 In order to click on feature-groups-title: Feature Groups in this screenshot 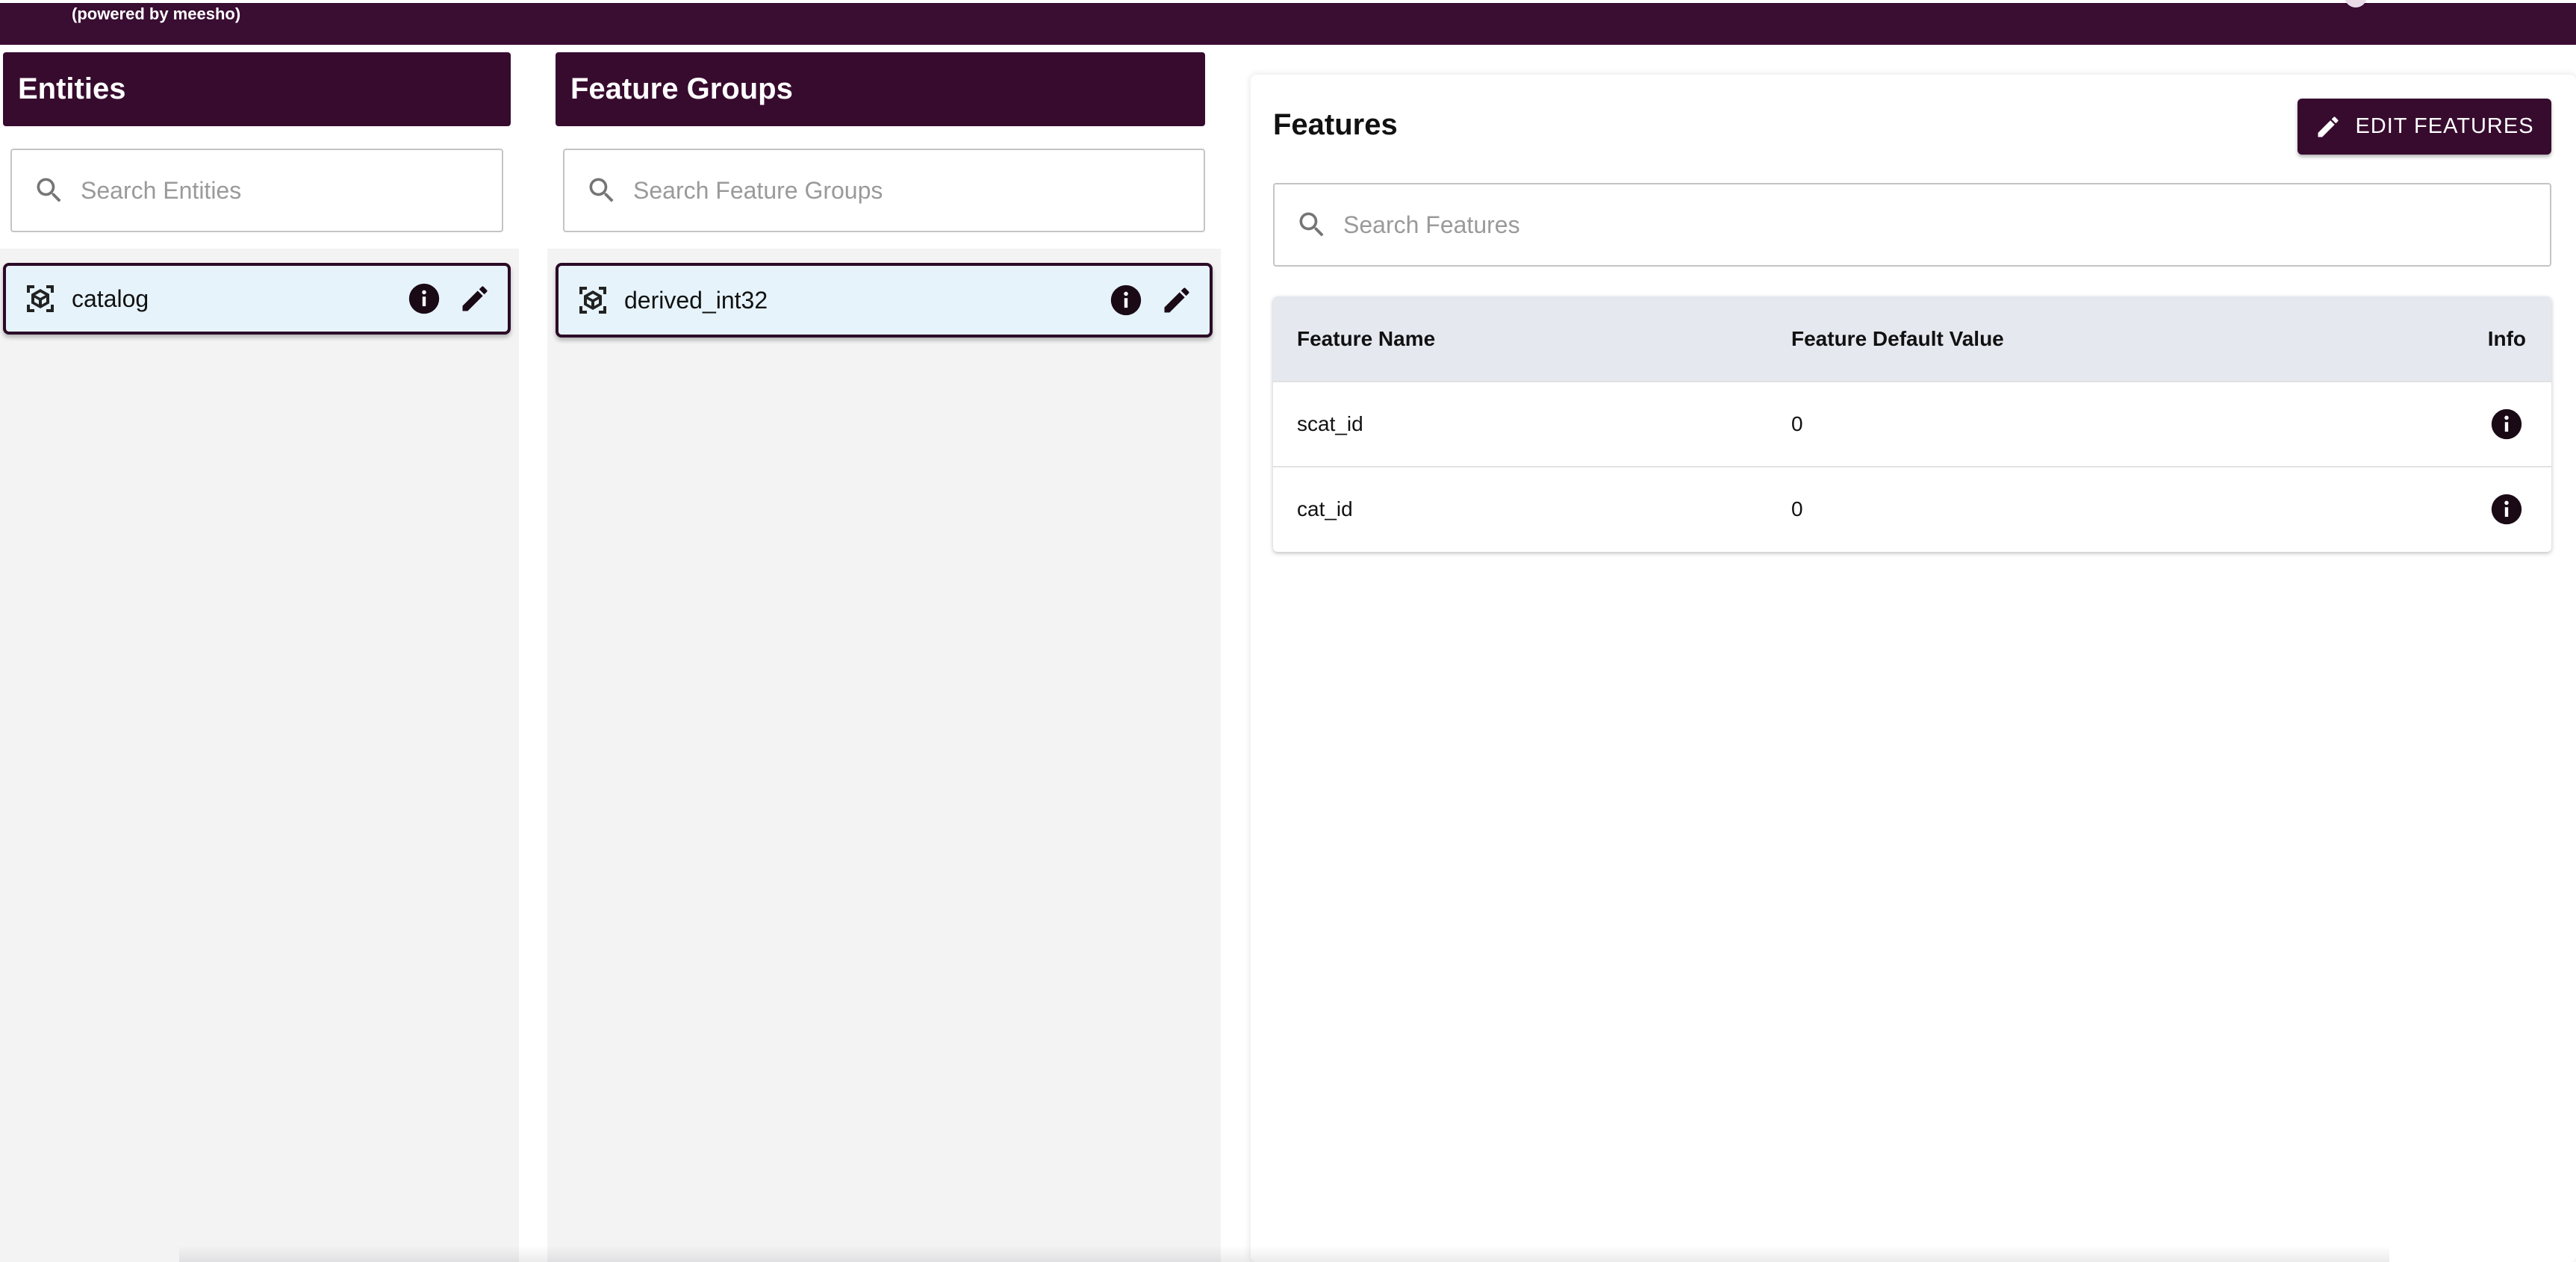, I will do `click(681, 88)`.